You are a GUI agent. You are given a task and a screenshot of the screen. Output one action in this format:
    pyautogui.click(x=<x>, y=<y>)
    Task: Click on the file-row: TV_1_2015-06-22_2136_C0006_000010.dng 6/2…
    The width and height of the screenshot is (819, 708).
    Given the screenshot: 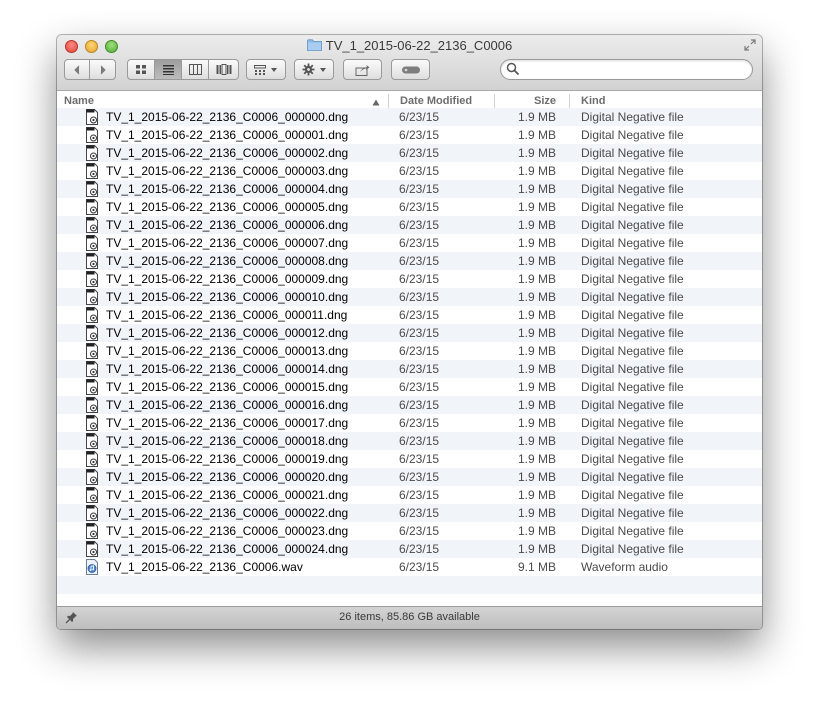 What is the action you would take?
    pyautogui.click(x=409, y=297)
    